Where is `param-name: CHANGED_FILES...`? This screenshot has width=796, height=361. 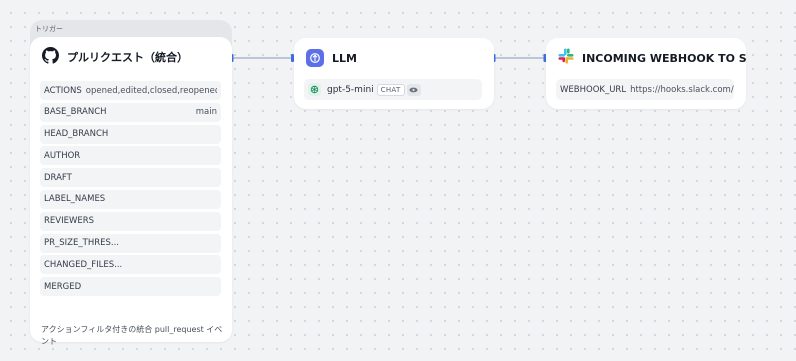 param-name: CHANGED_FILES... is located at coordinates (83, 264).